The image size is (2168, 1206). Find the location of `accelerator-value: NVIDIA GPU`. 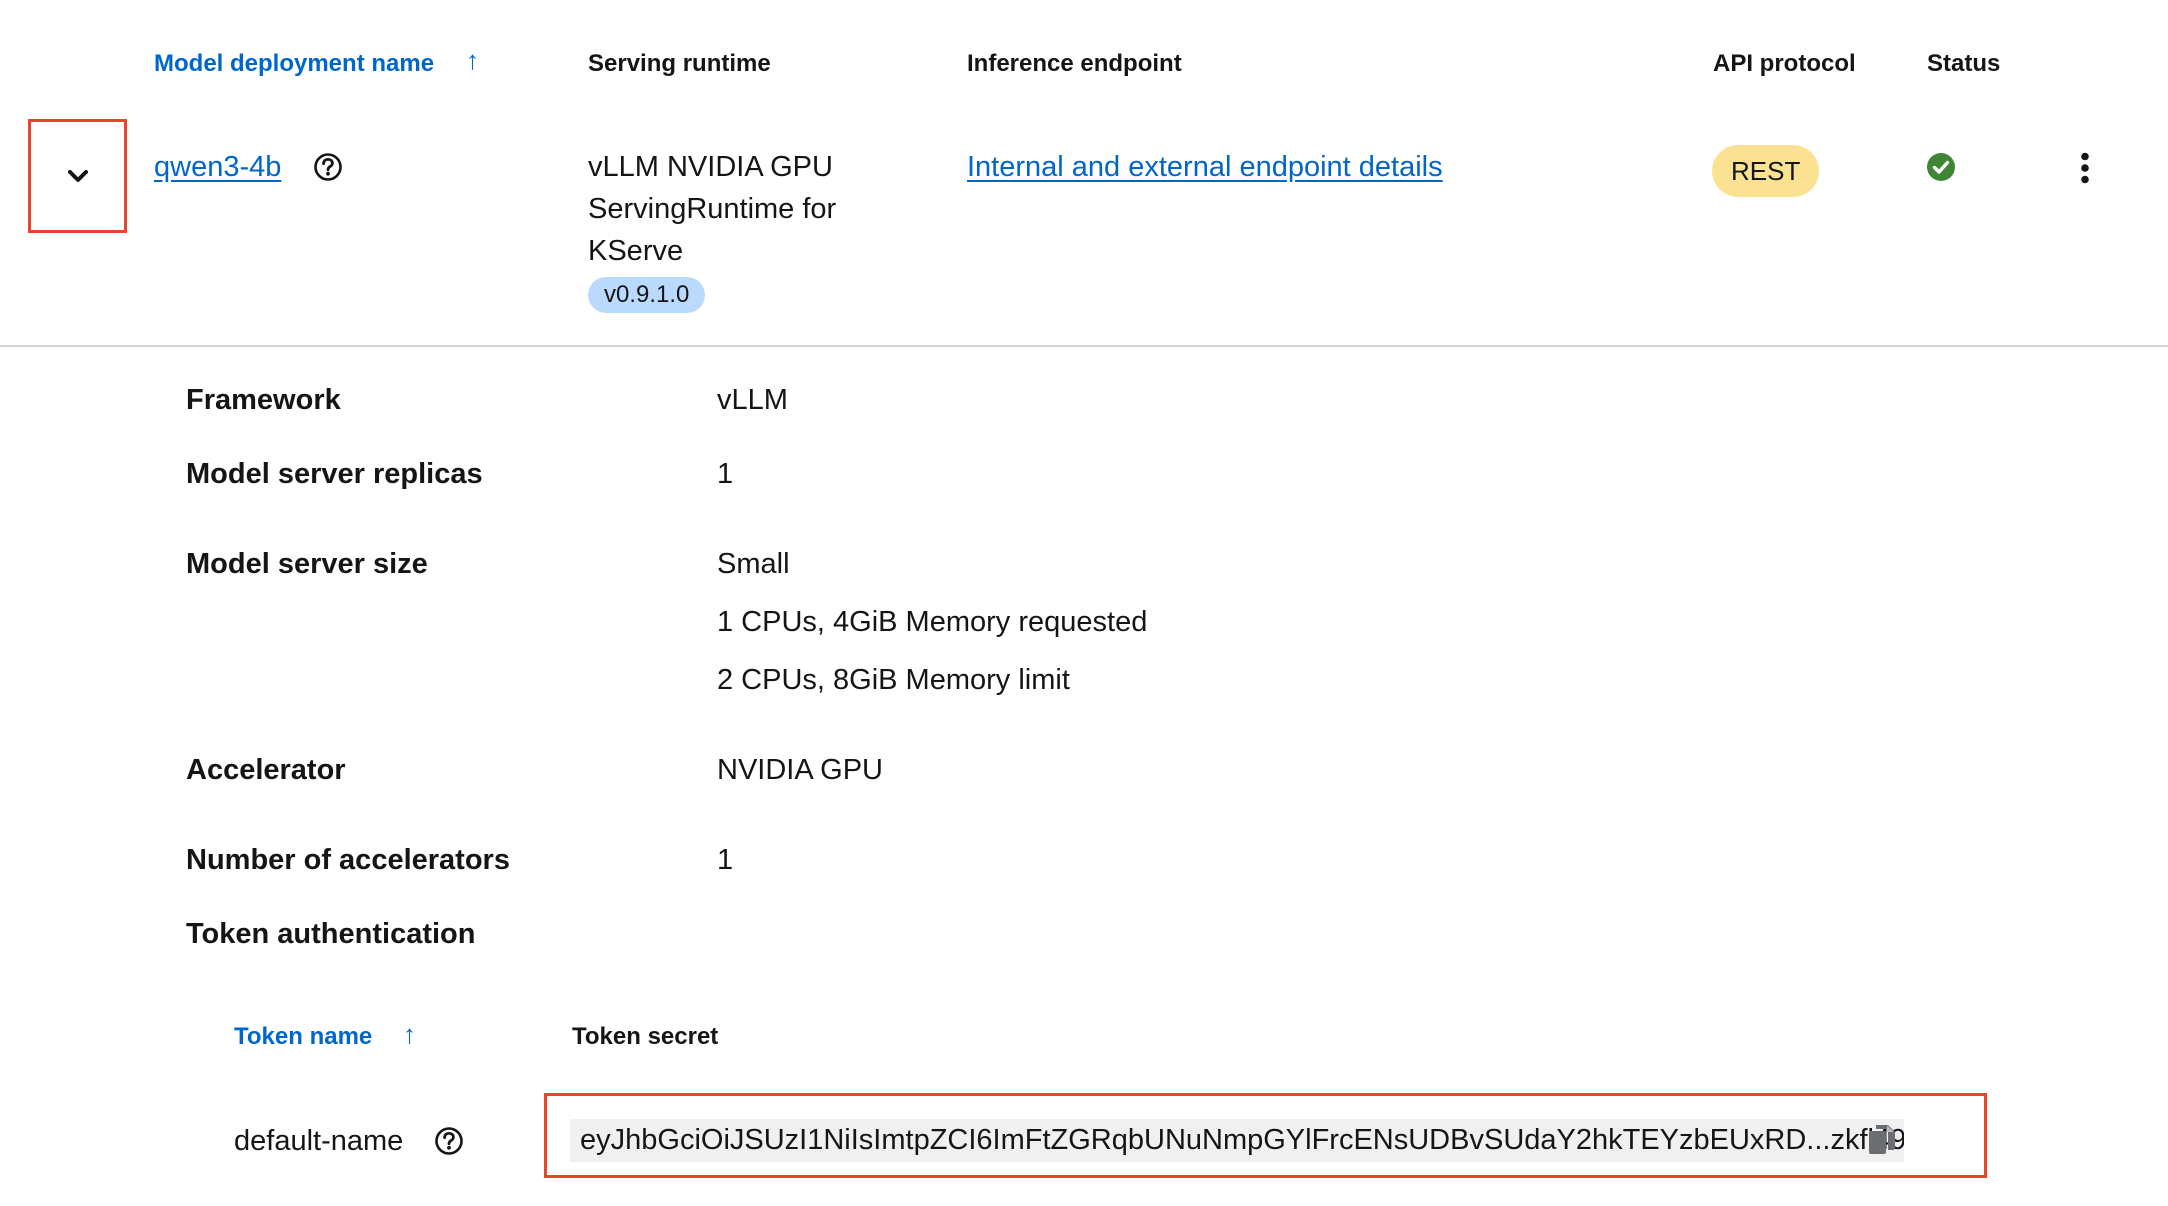

accelerator-value: NVIDIA GPU is located at coordinates (800, 770).